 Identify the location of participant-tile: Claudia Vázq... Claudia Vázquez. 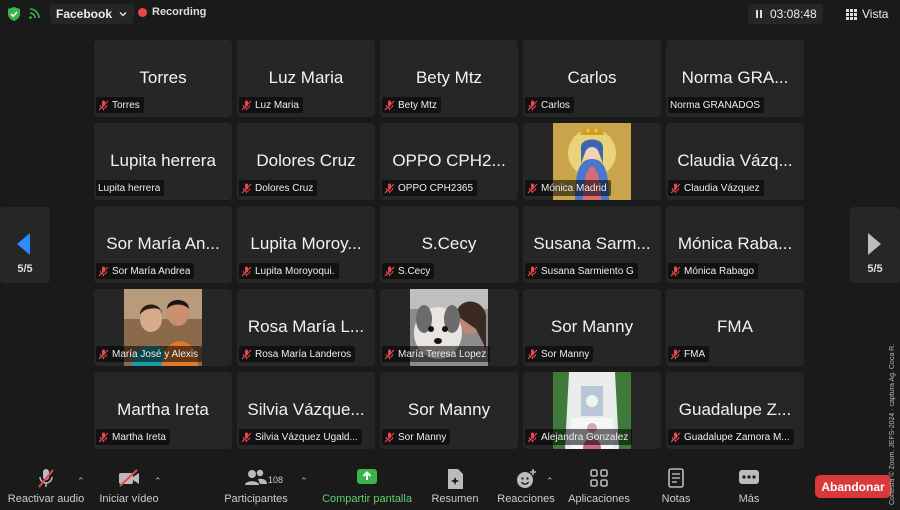
(735, 161).